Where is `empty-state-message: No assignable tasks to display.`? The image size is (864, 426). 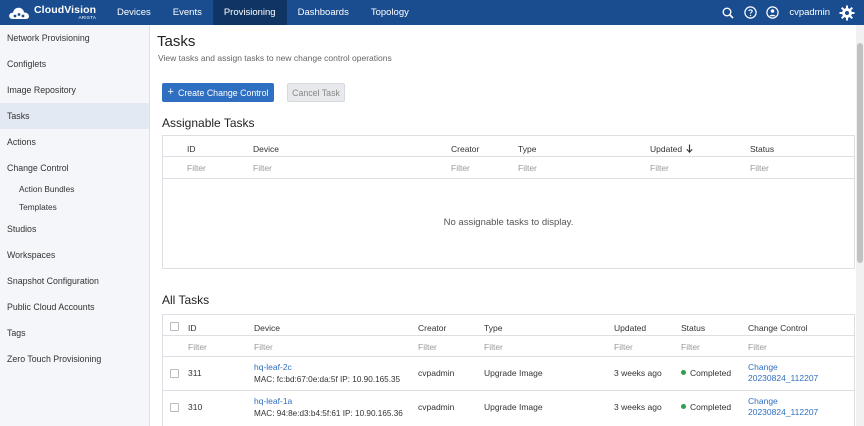 empty-state-message: No assignable tasks to display. is located at coordinates (508, 222).